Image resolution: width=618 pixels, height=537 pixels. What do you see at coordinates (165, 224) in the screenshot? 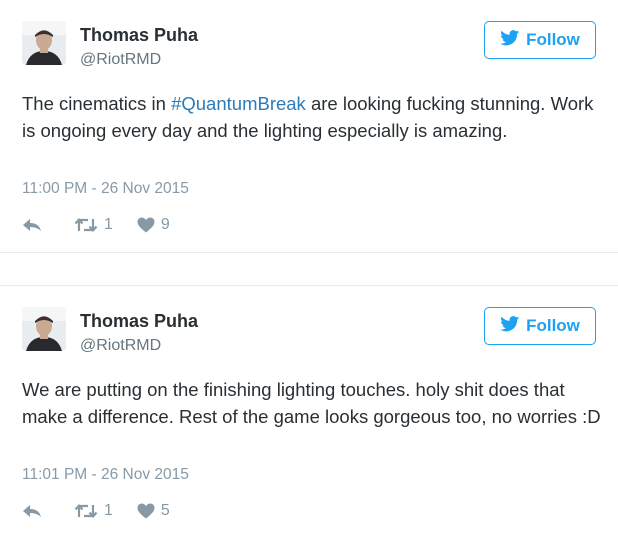
I see `like-count: 9` at bounding box center [165, 224].